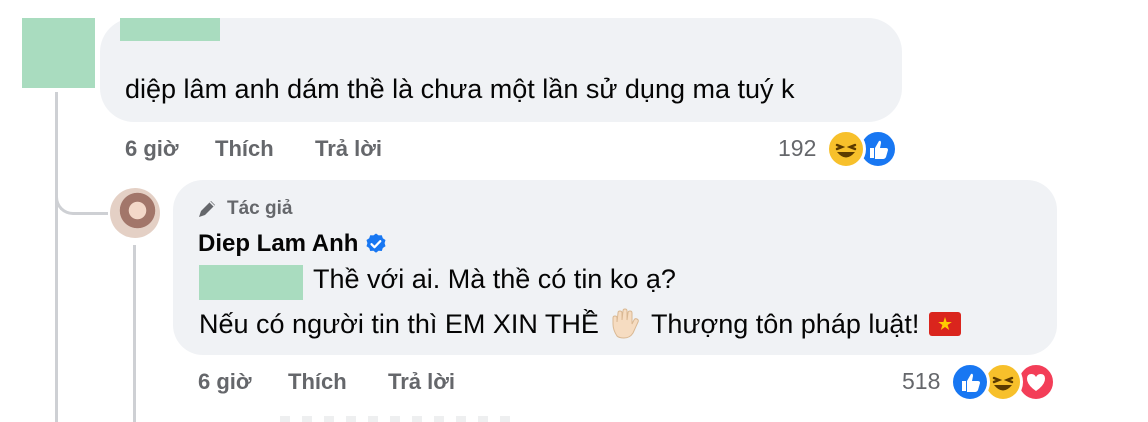 The height and width of the screenshot is (422, 1148). What do you see at coordinates (317, 382) in the screenshot?
I see `reply-like-button: Thích` at bounding box center [317, 382].